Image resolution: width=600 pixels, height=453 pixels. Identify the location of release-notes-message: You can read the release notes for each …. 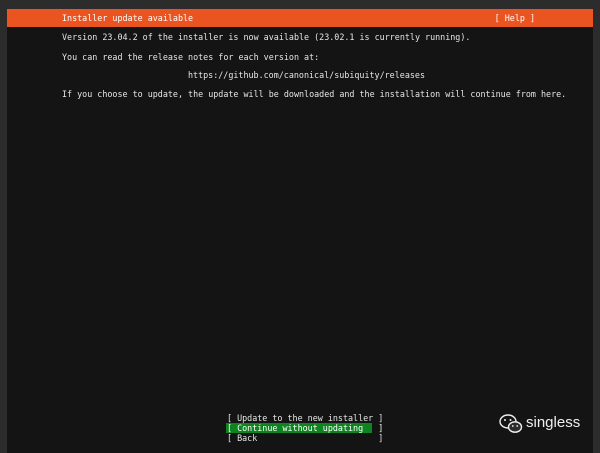
(191, 57).